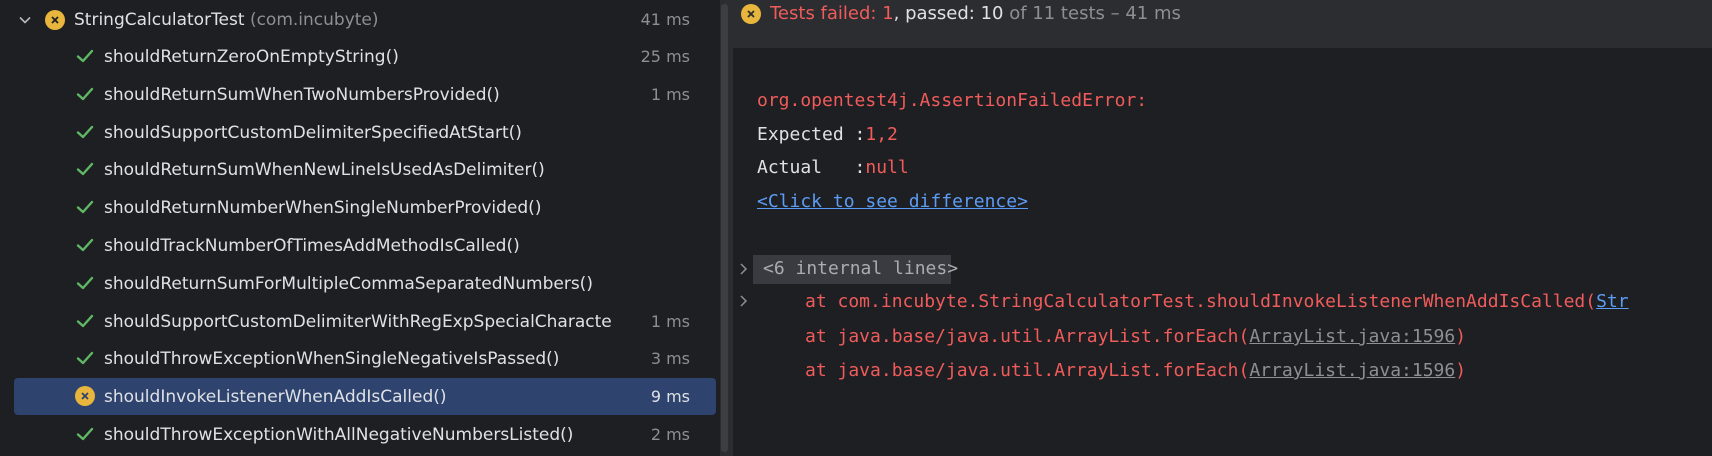 The height and width of the screenshot is (456, 1712). What do you see at coordinates (159, 19) in the screenshot?
I see `suite-name: StringCalculatorTest` at bounding box center [159, 19].